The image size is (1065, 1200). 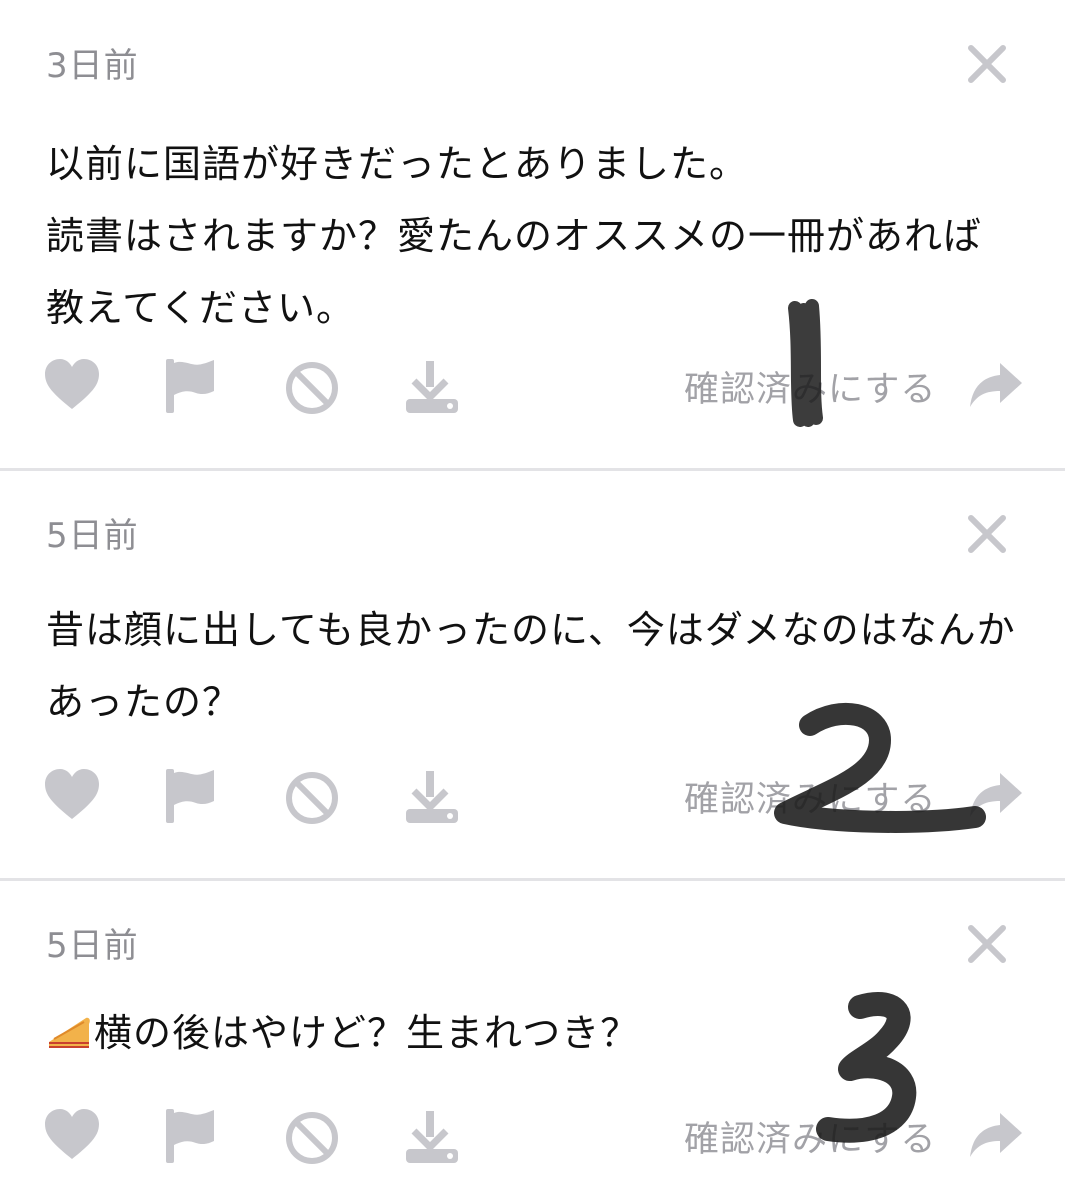 I want to click on timestamp: 3日前, so click(x=92, y=66).